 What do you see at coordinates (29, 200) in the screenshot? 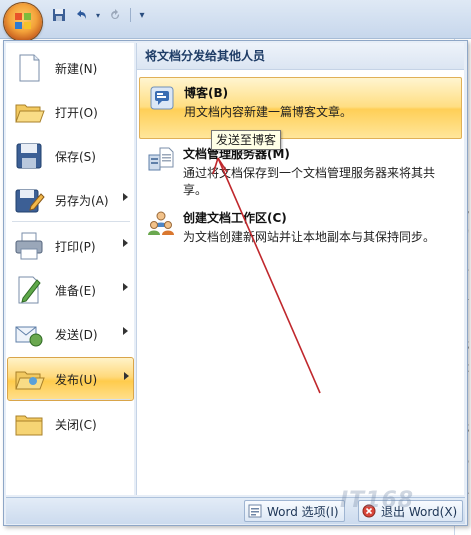
I see `save-as-icon` at bounding box center [29, 200].